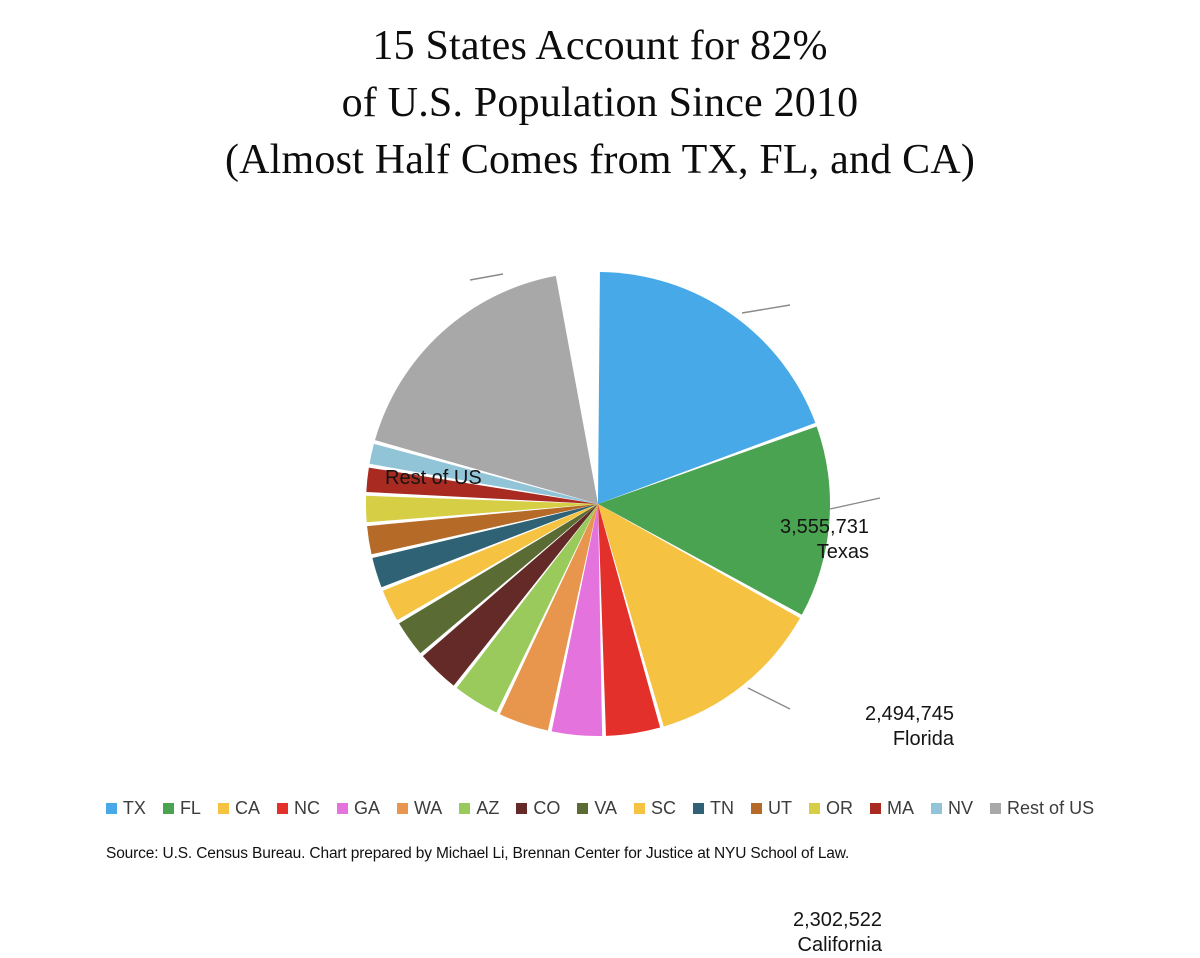  I want to click on callout-texas-value: 3,555,731, so click(824, 527).